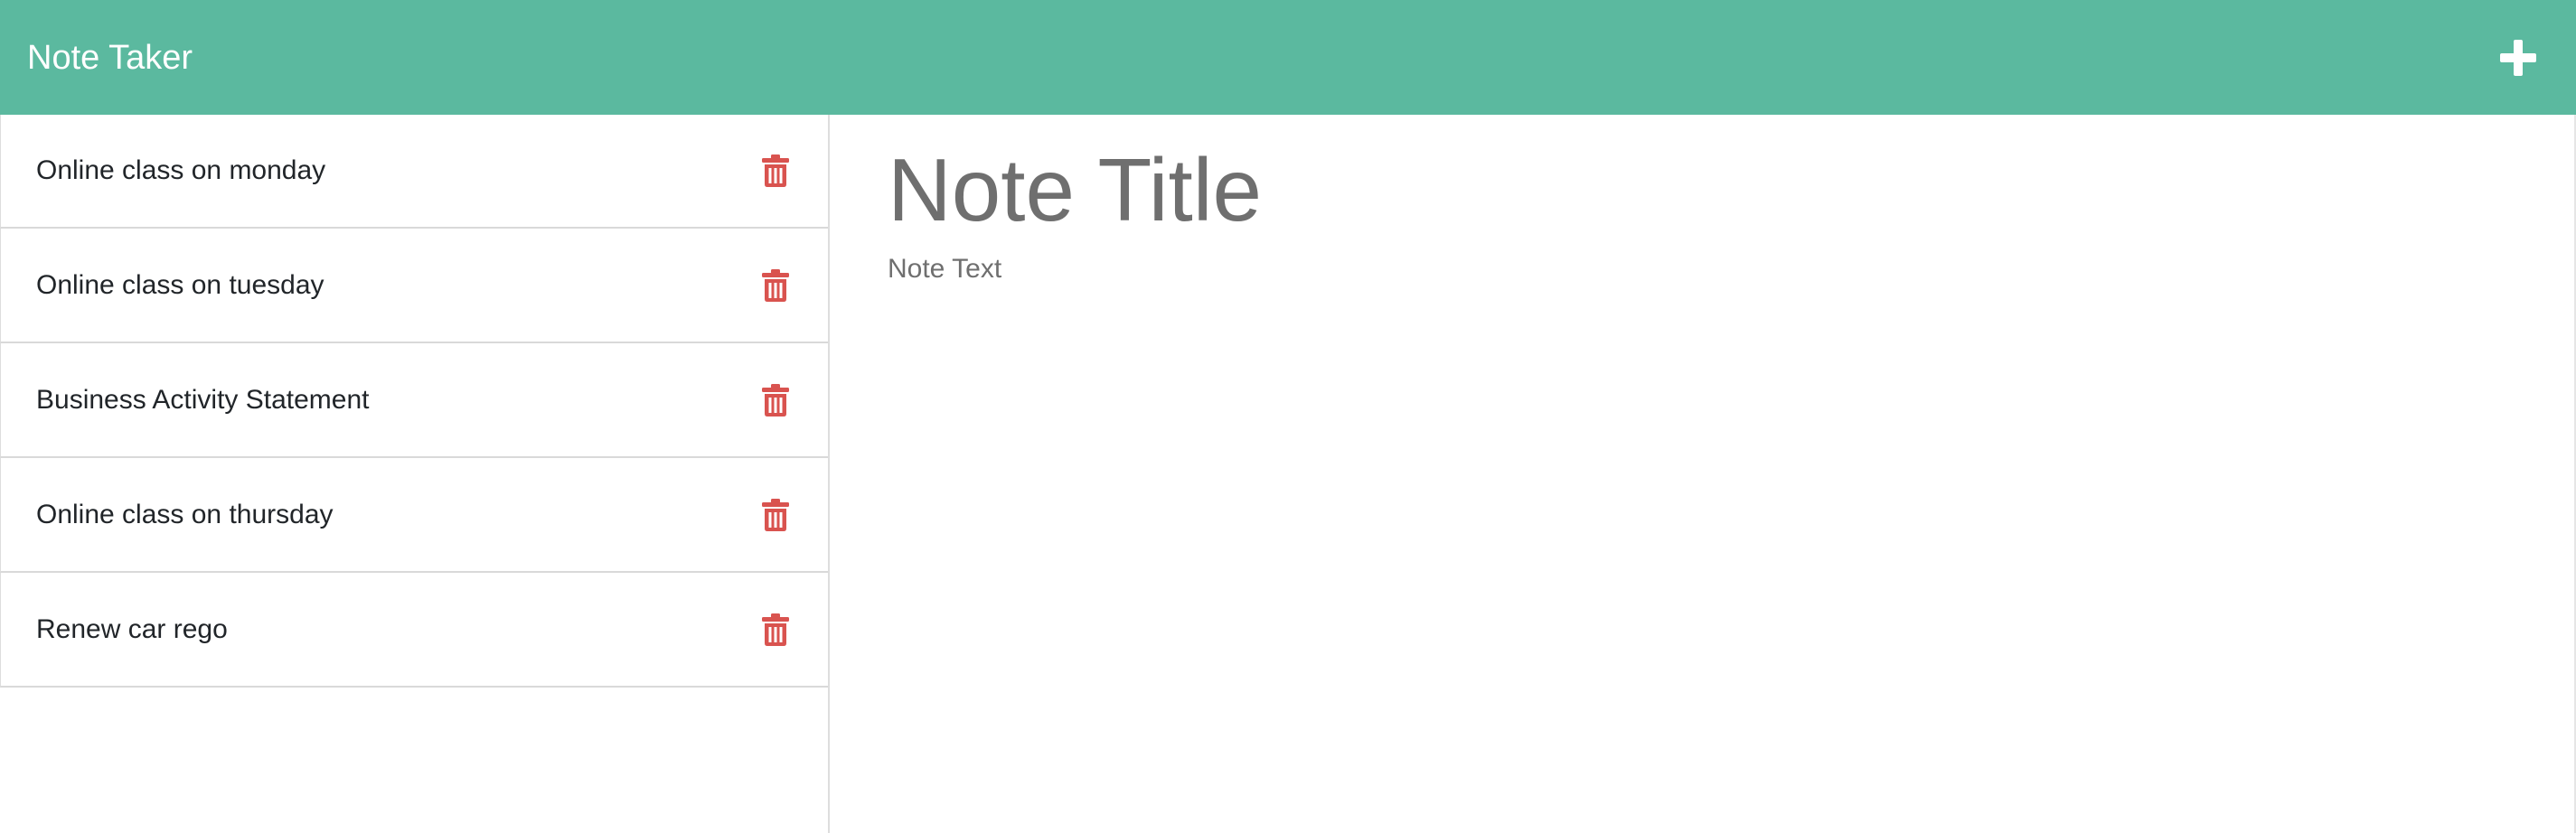  Describe the element at coordinates (110, 57) in the screenshot. I see `app-title: Note Taker` at that location.